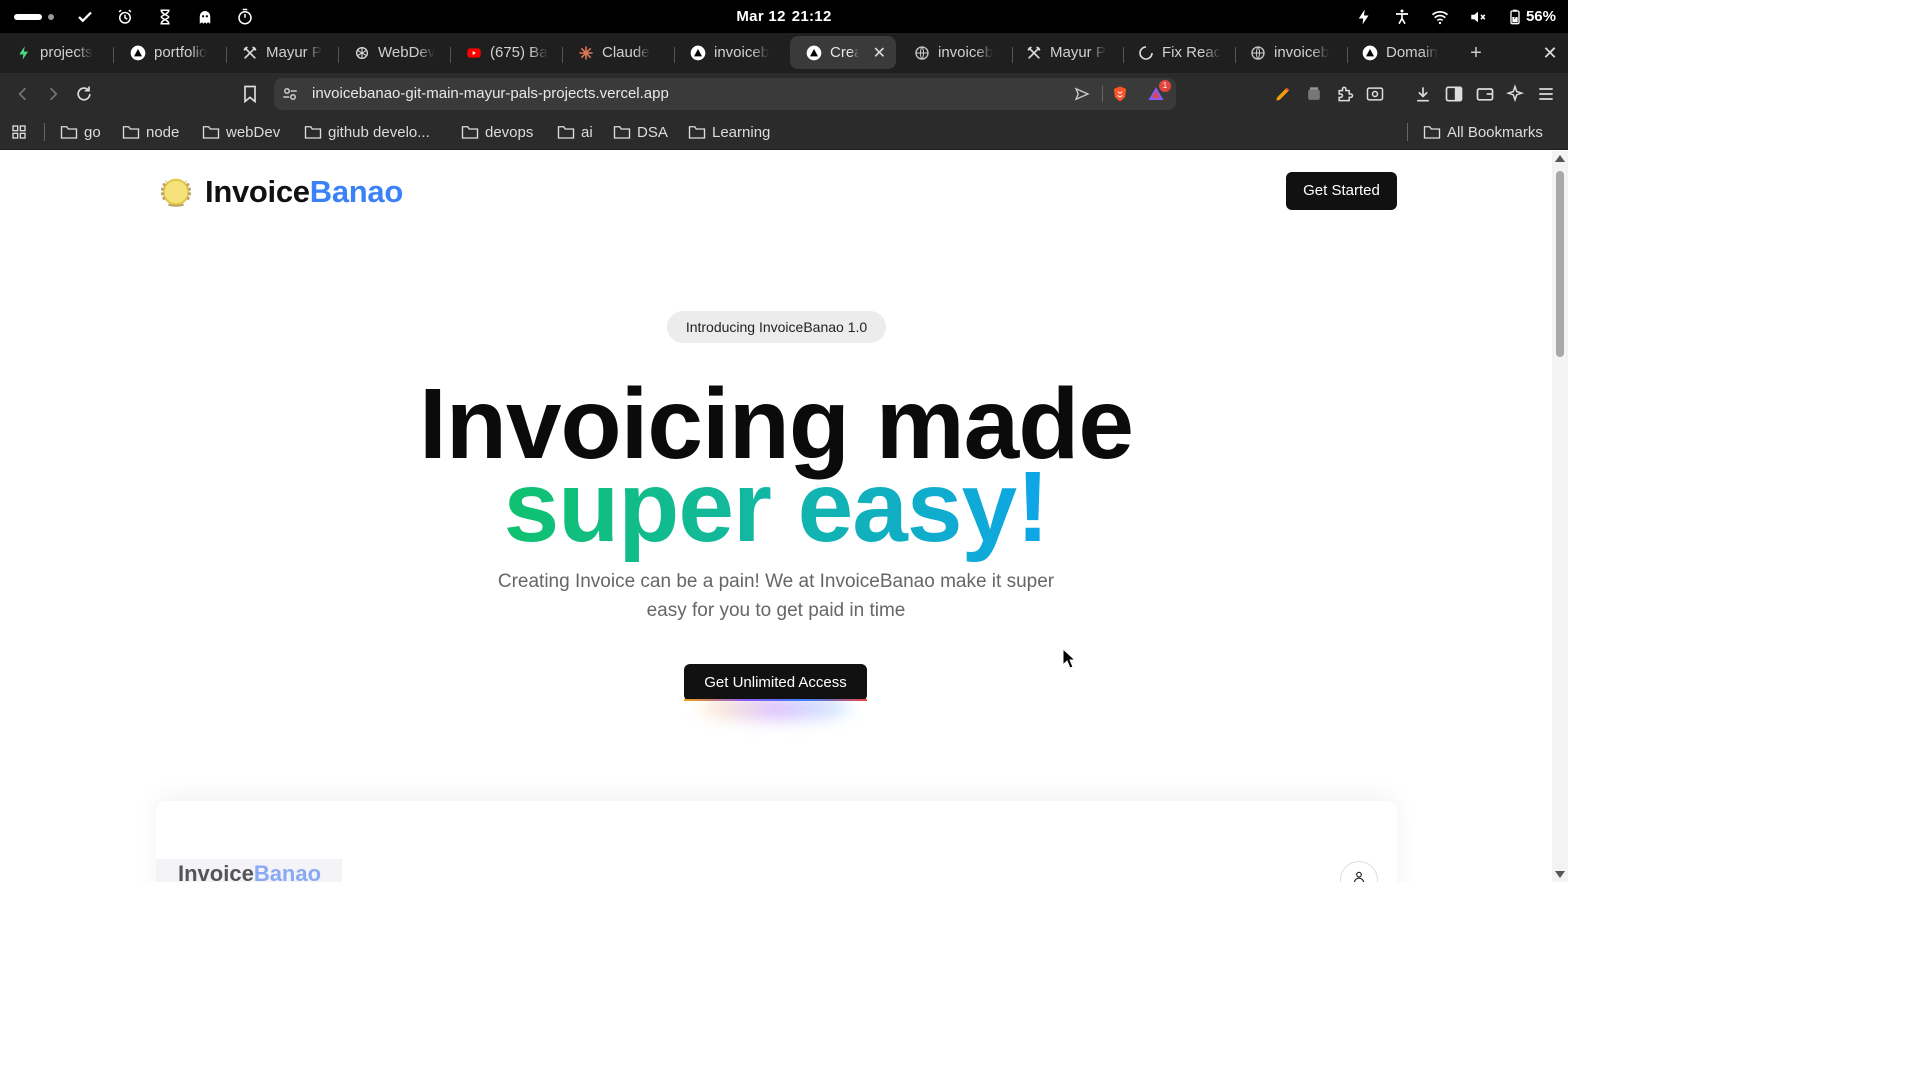 The width and height of the screenshot is (1920, 1080). Describe the element at coordinates (56, 52) in the screenshot. I see `tab-projects: projects` at that location.